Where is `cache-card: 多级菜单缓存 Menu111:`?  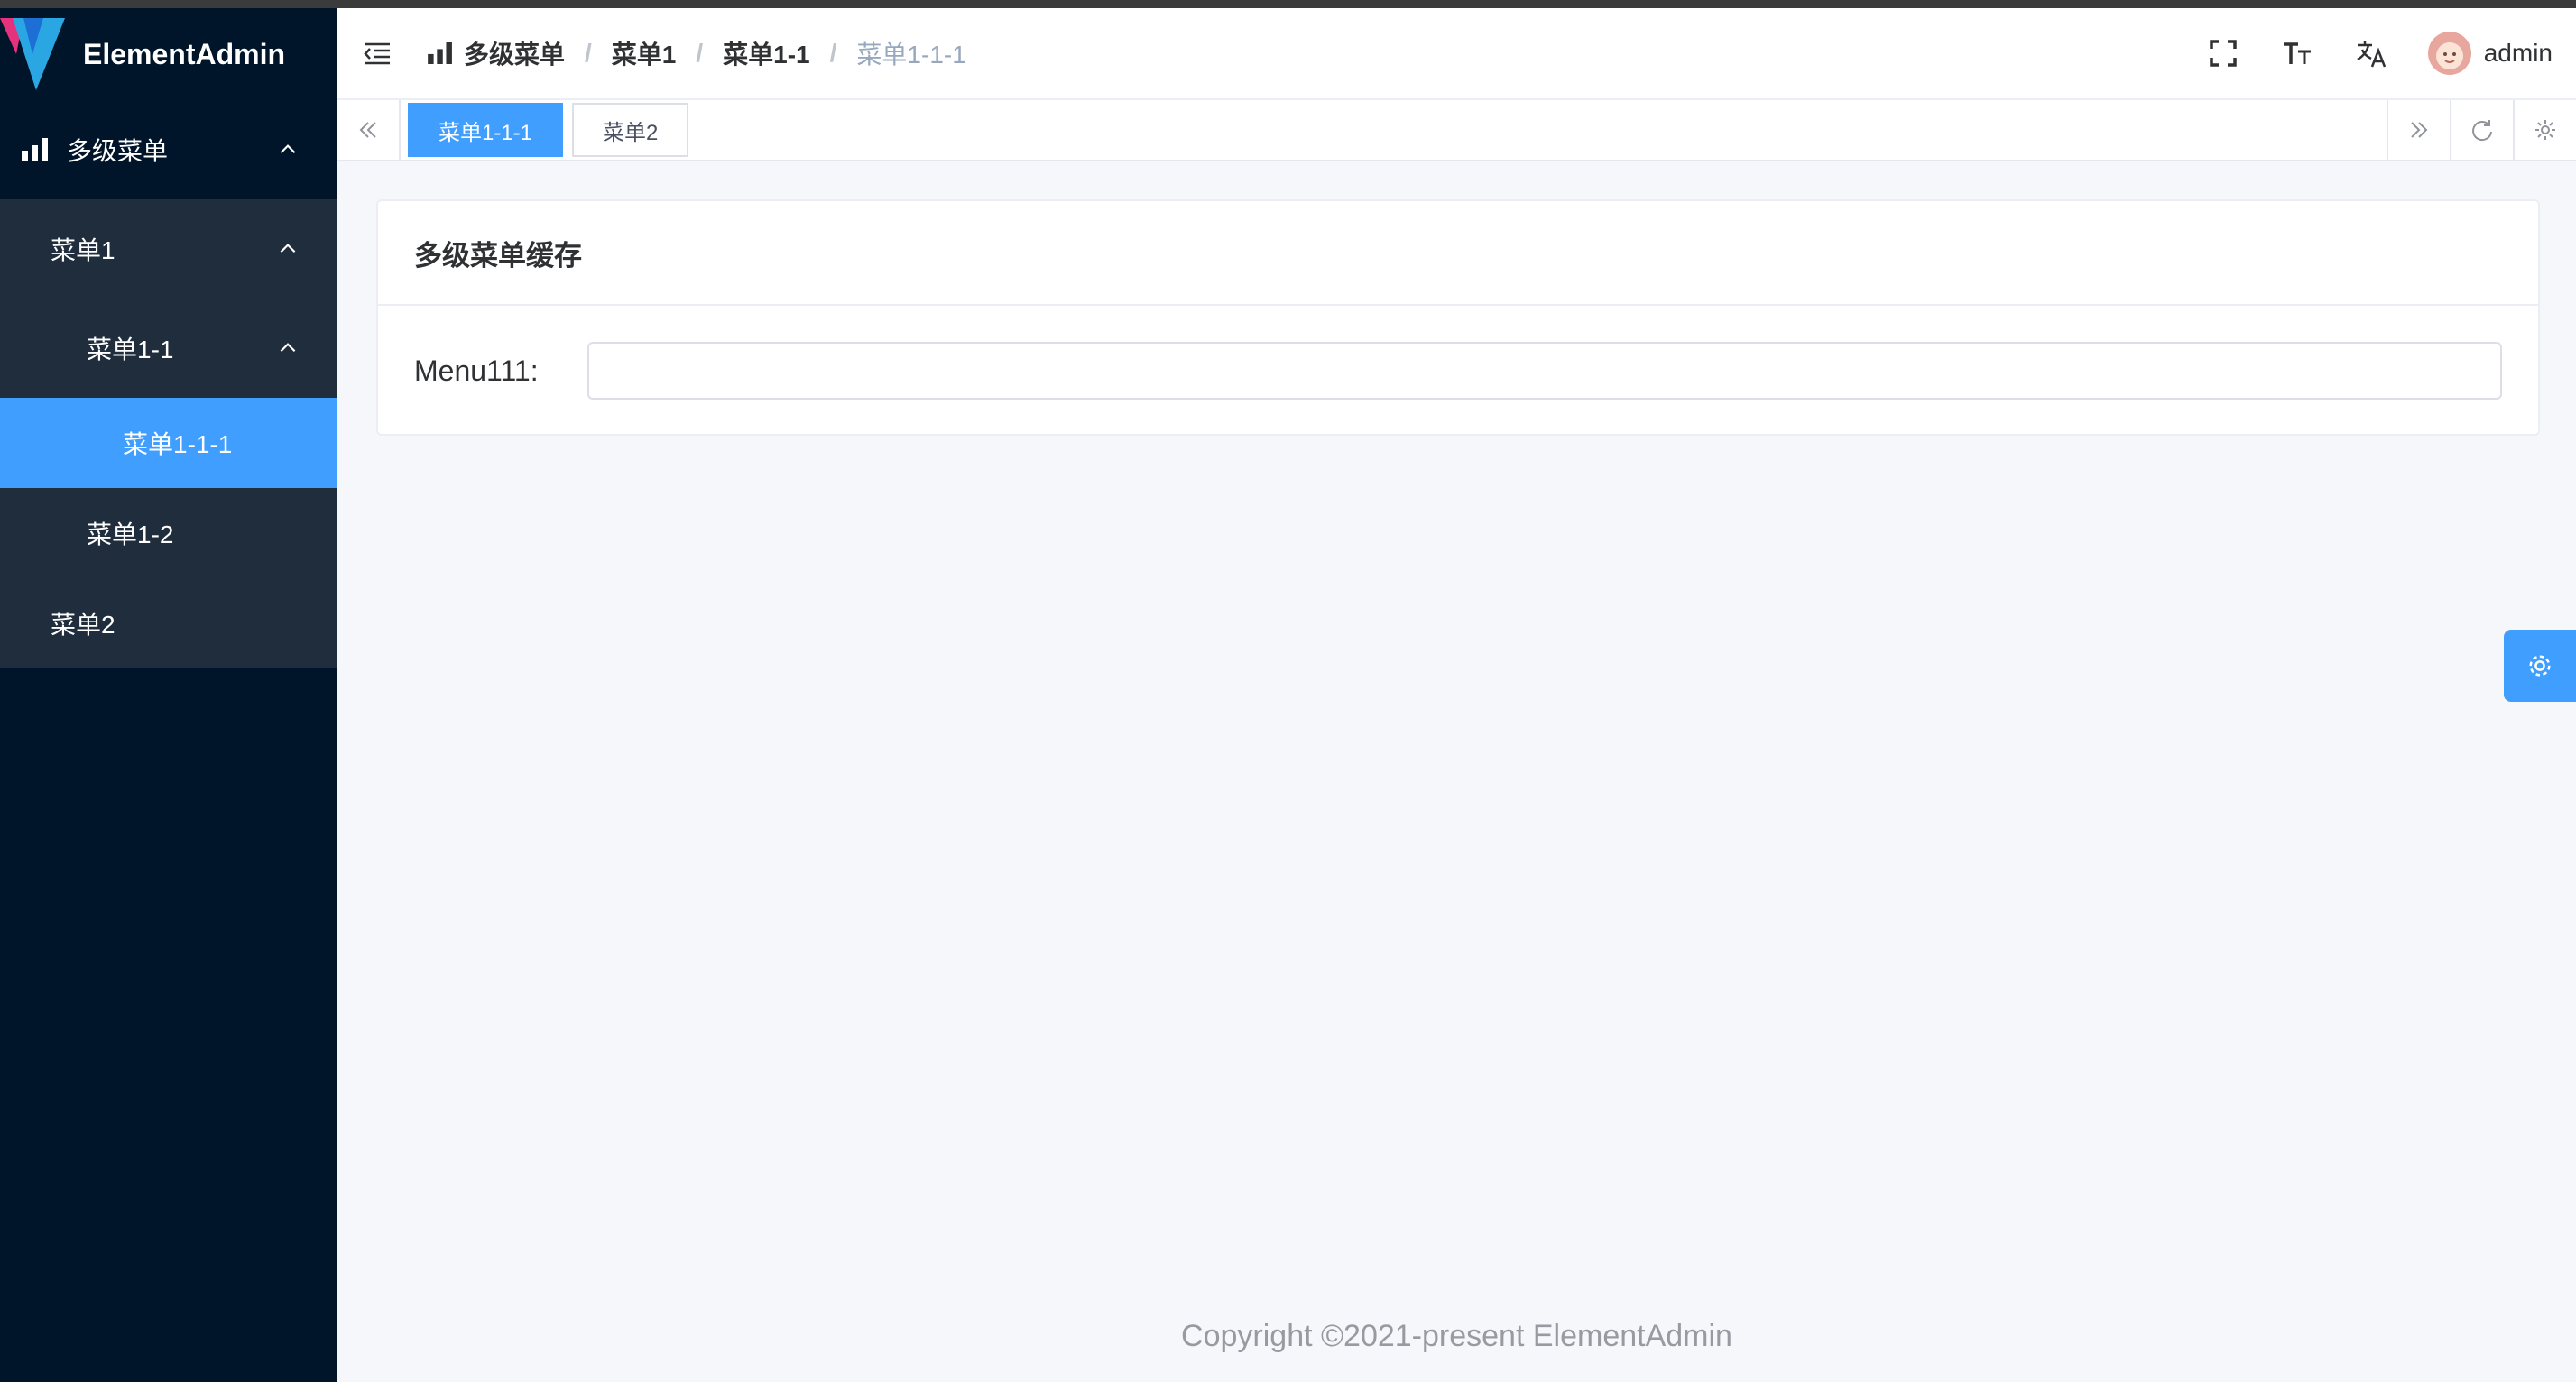
cache-card: 多级菜单缓存 Menu111: is located at coordinates (1458, 317).